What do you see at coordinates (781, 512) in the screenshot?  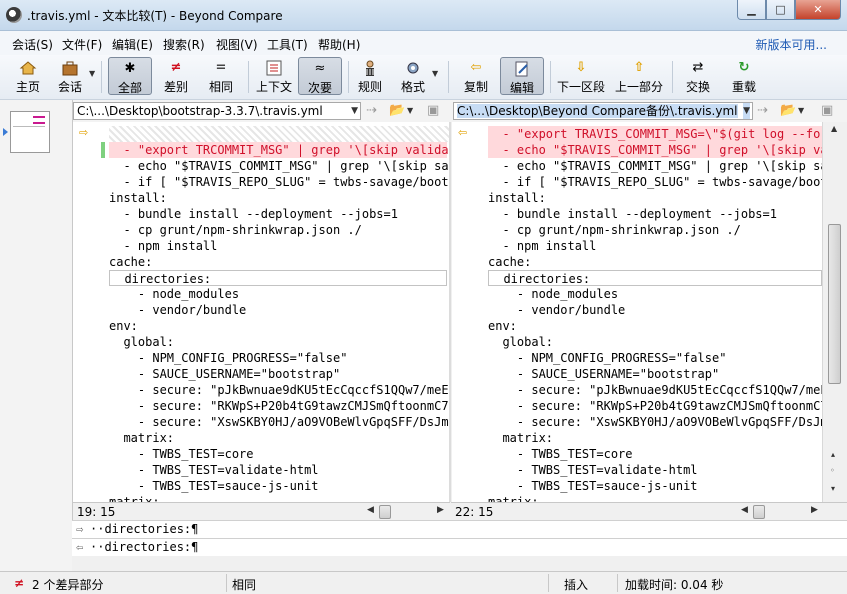 I see `right-horizontal-scrollbar: ◀ ▶` at bounding box center [781, 512].